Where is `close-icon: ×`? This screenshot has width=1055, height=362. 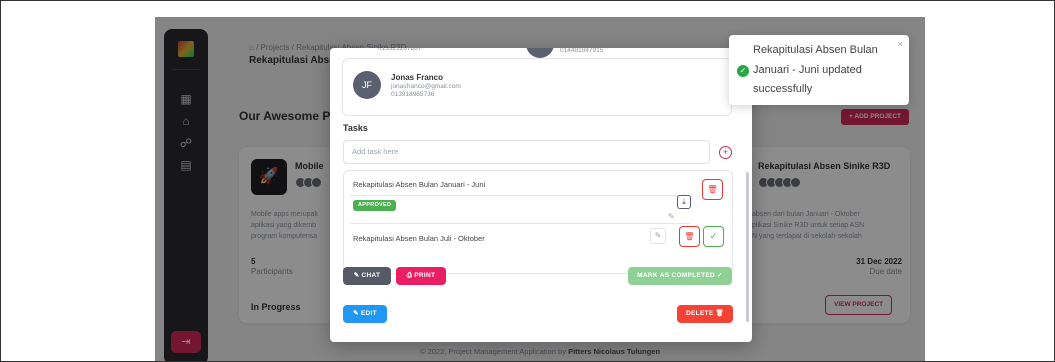 close-icon: × is located at coordinates (900, 44).